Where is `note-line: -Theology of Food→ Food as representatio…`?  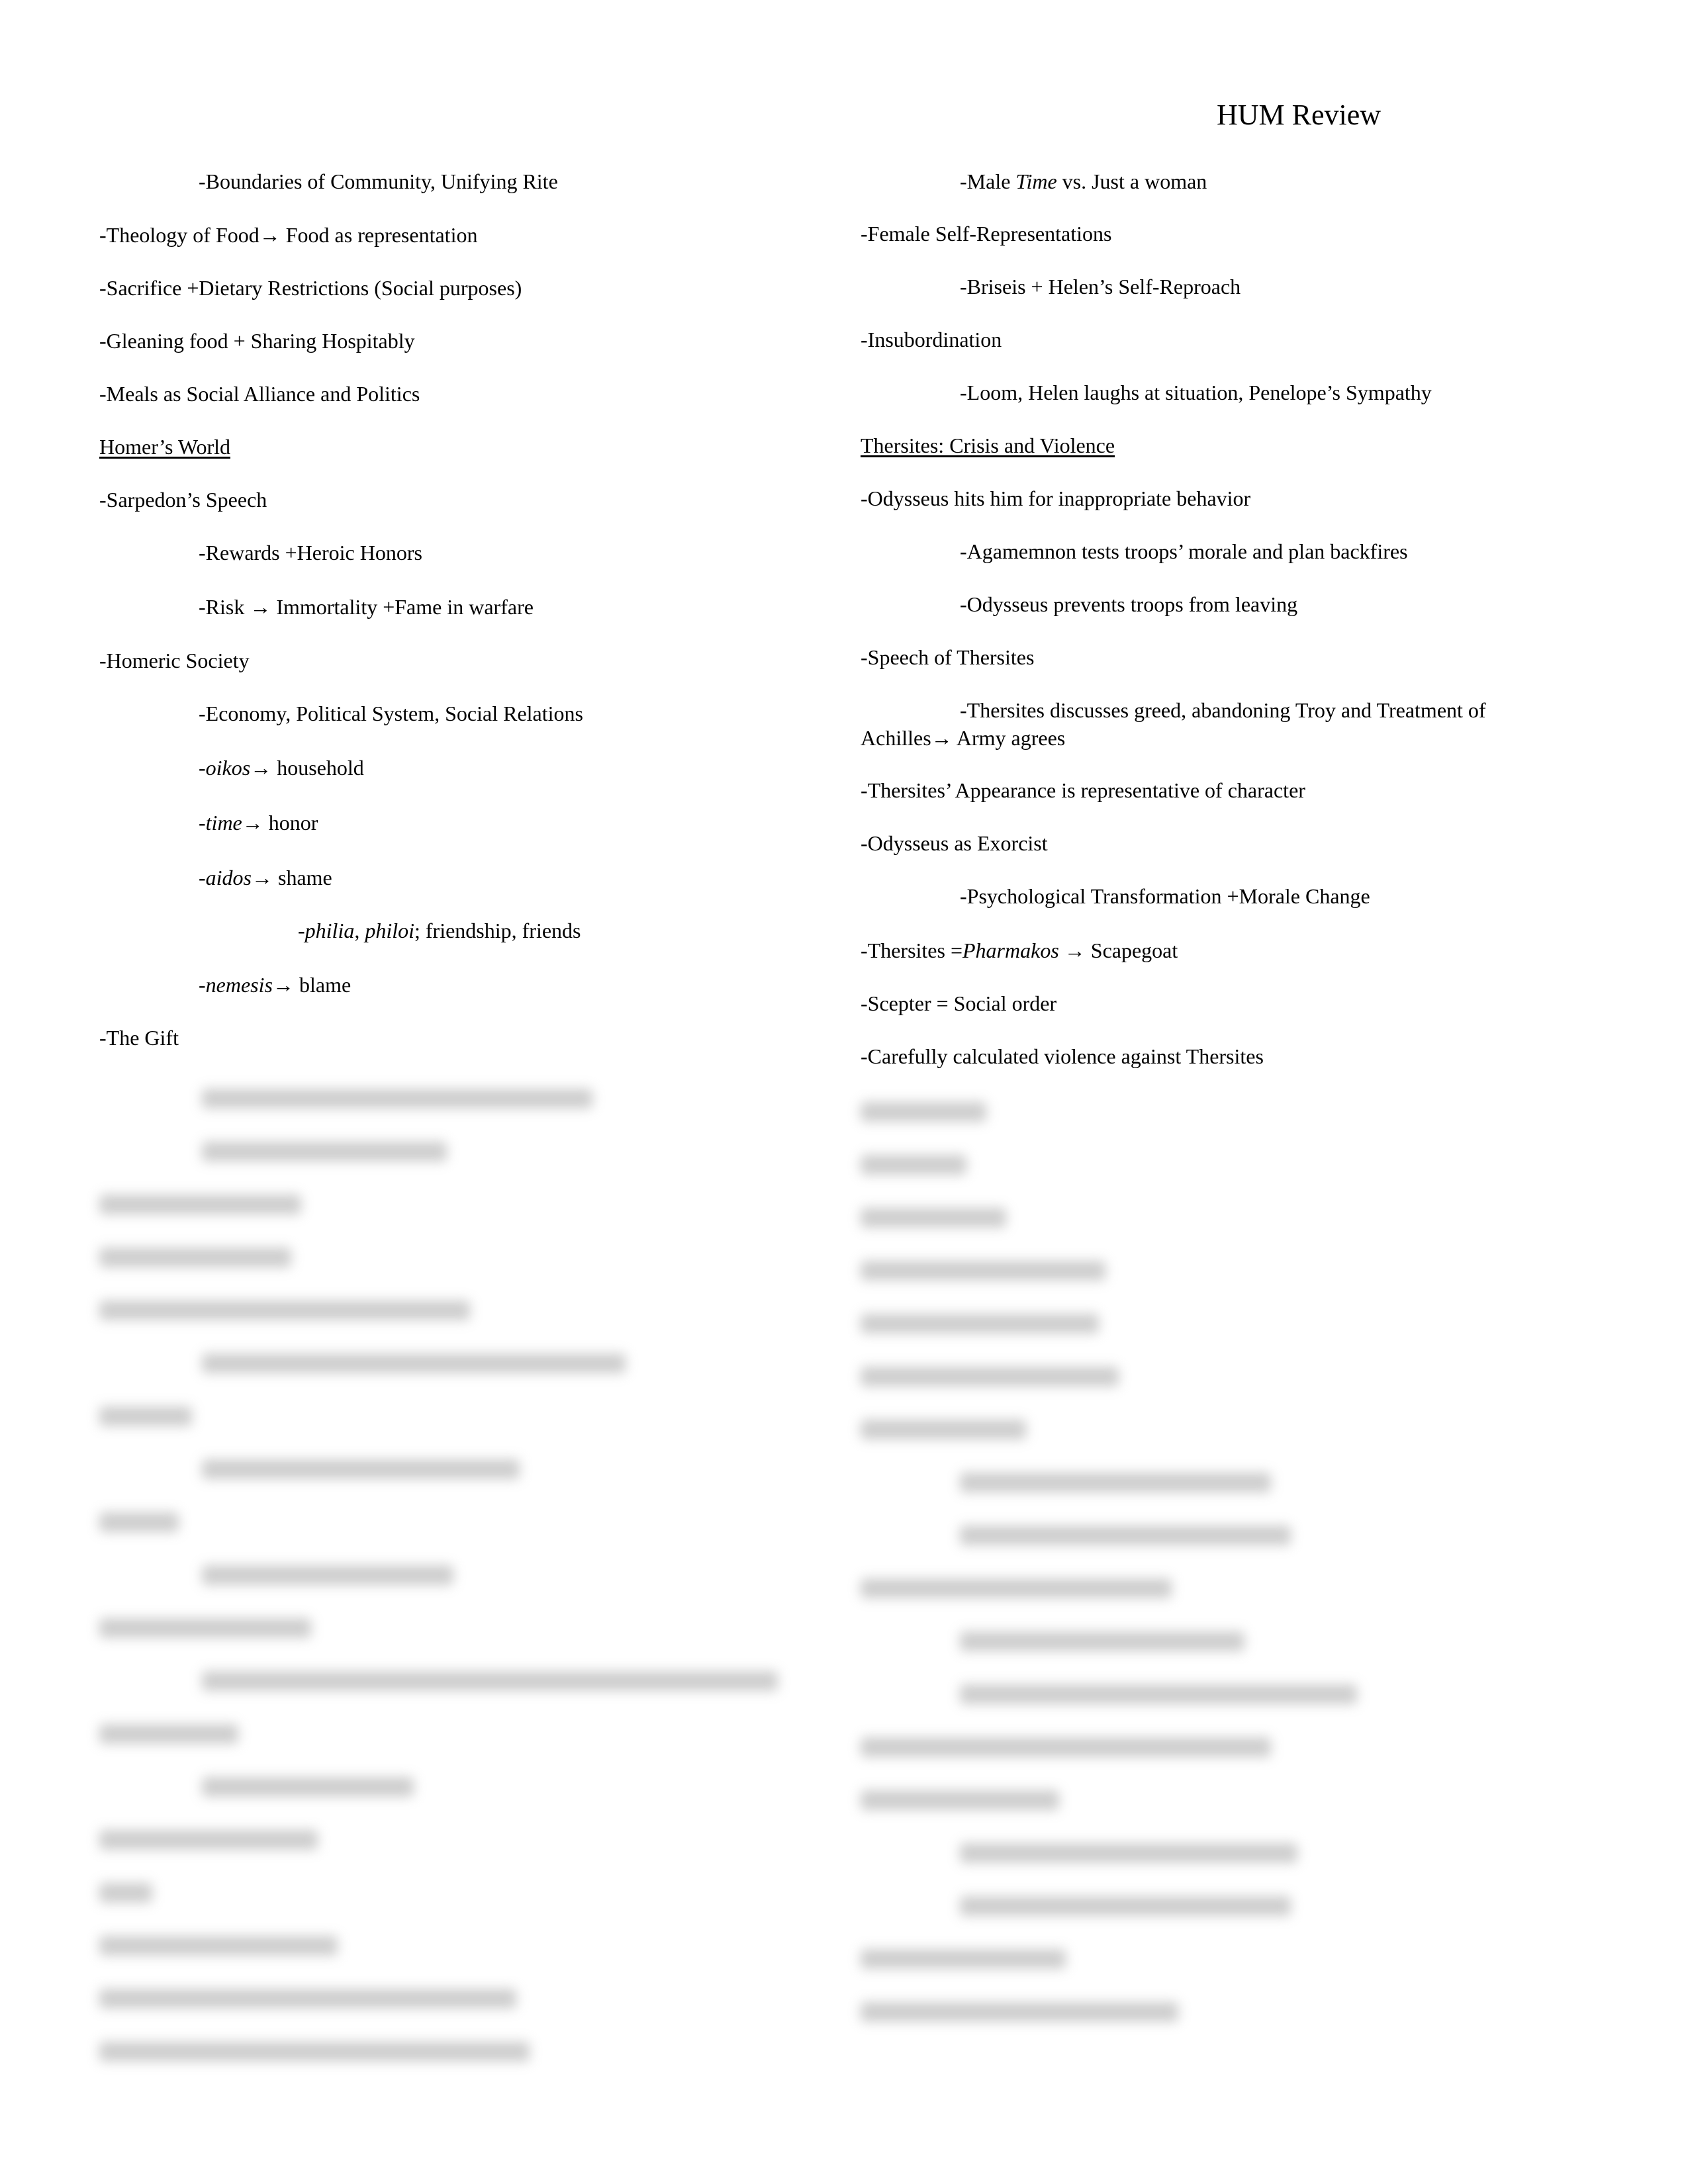 note-line: -Theology of Food→ Food as representatio… is located at coordinates (288, 235).